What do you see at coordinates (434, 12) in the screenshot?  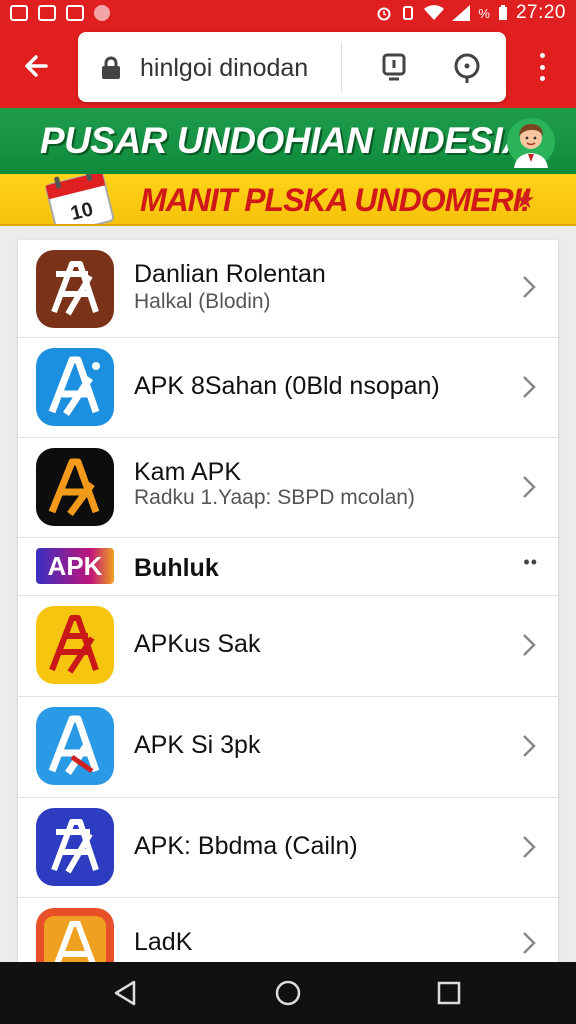 I see `wifi-icon` at bounding box center [434, 12].